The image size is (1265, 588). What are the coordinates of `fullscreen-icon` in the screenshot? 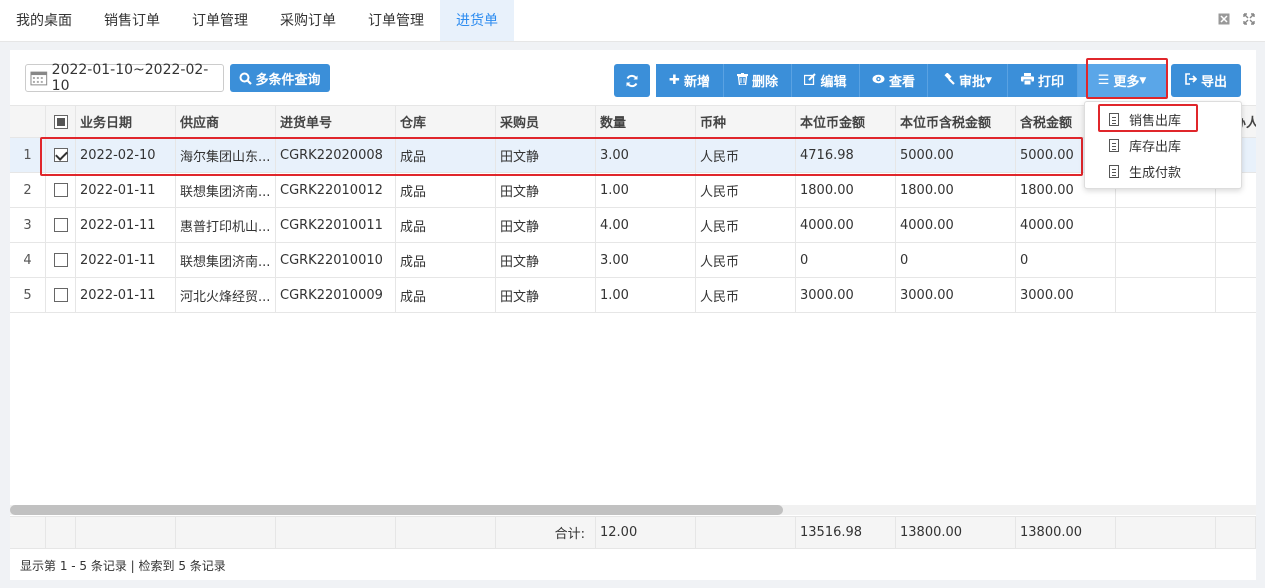 It's located at (1249, 20).